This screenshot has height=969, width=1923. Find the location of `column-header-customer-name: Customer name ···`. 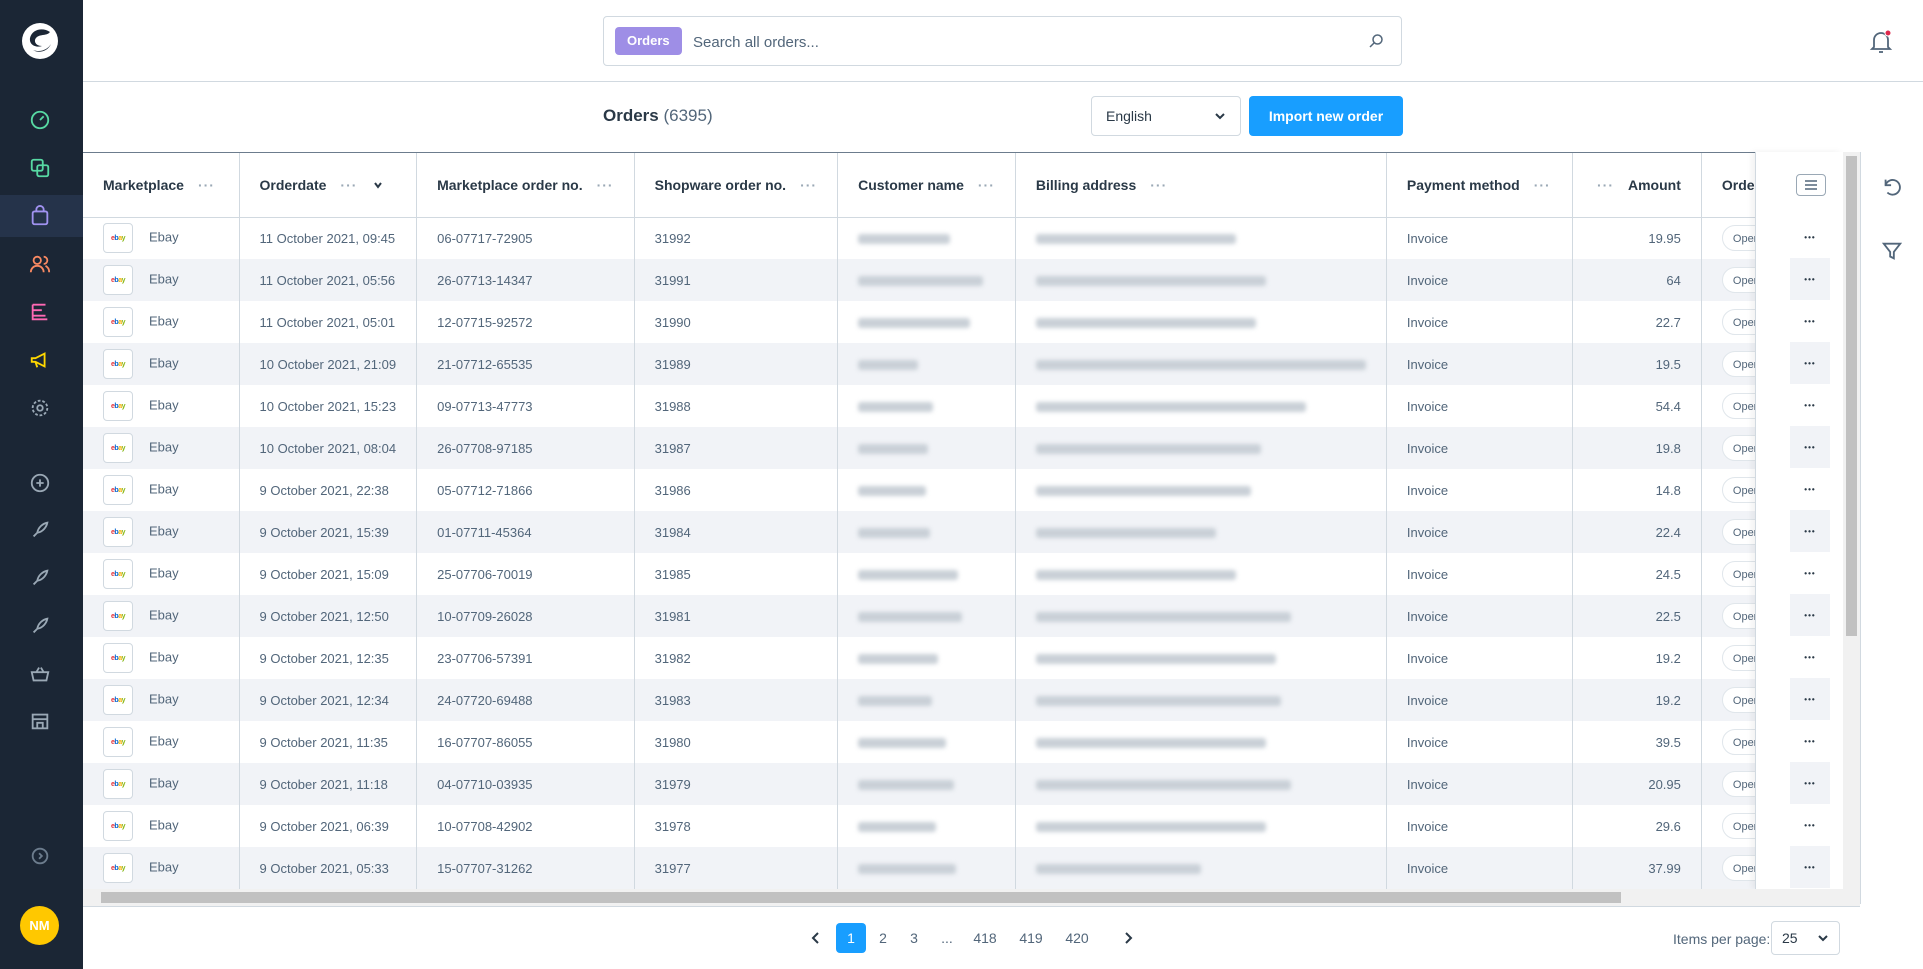

column-header-customer-name: Customer name ··· is located at coordinates (926, 185).